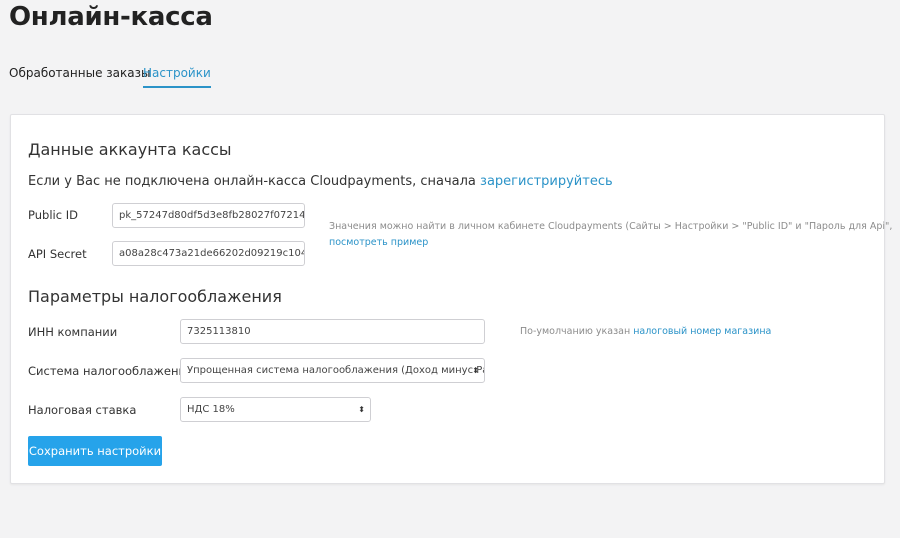  What do you see at coordinates (57, 254) in the screenshot?
I see `api-secret-label: API Secret` at bounding box center [57, 254].